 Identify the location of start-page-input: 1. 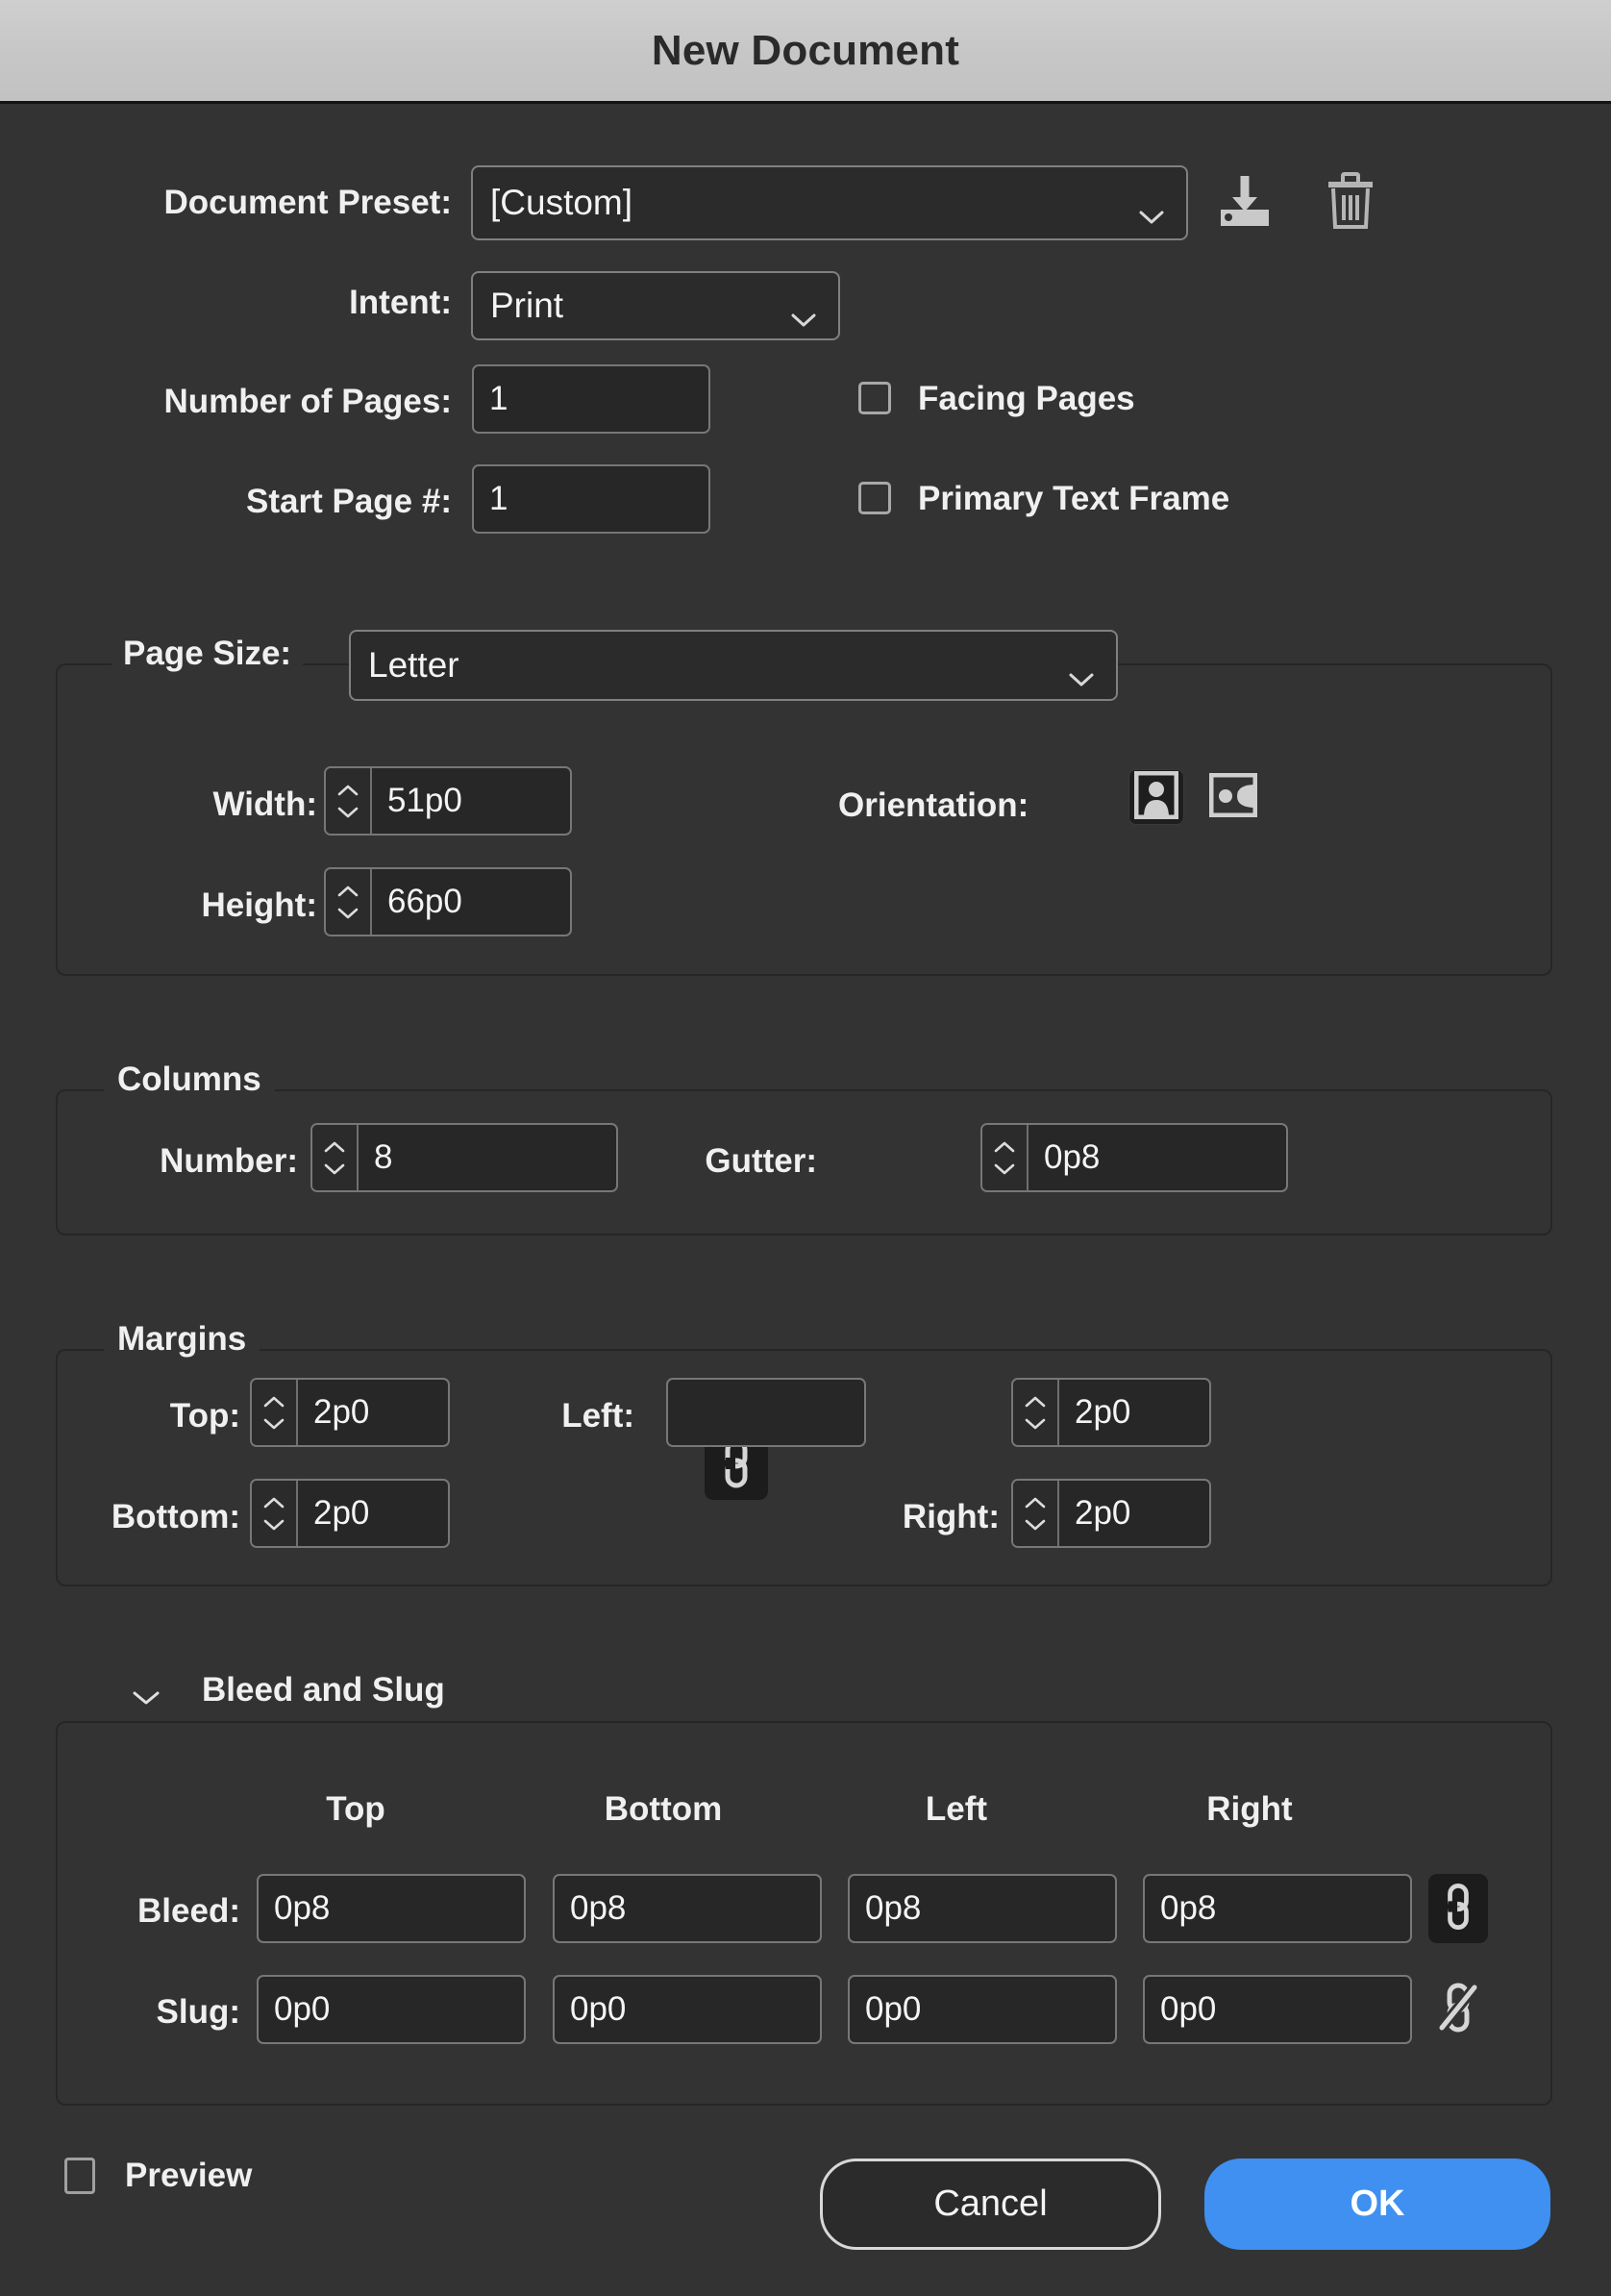
(591, 499).